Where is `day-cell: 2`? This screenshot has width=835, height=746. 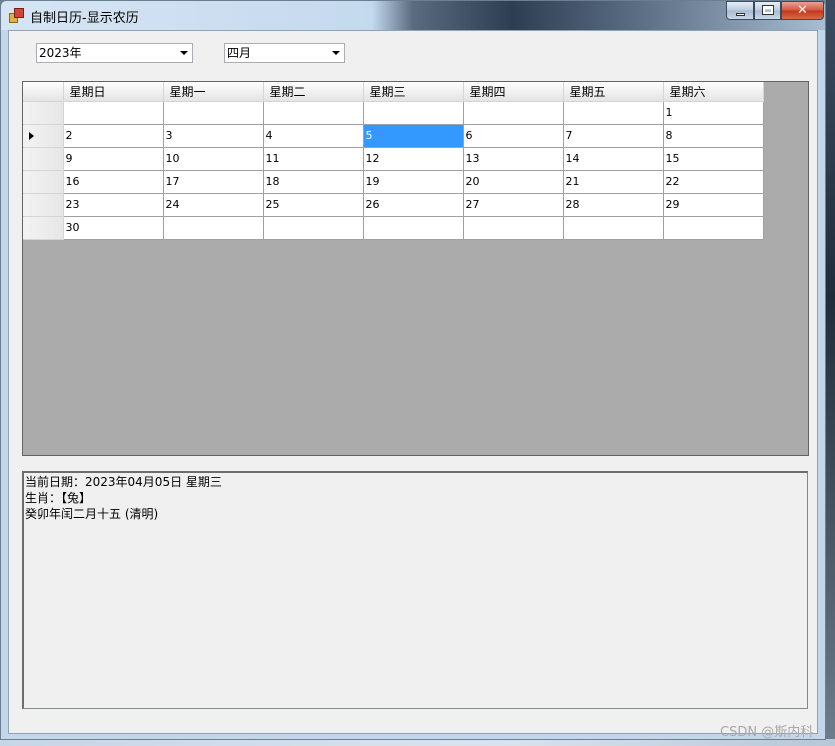
day-cell: 2 is located at coordinates (113, 136).